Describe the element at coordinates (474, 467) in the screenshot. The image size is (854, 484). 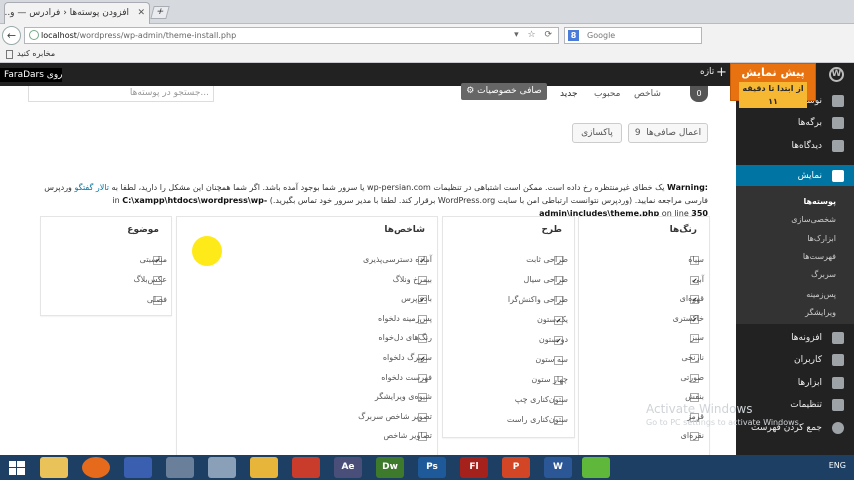
I see `flash-icon: Fl` at that location.